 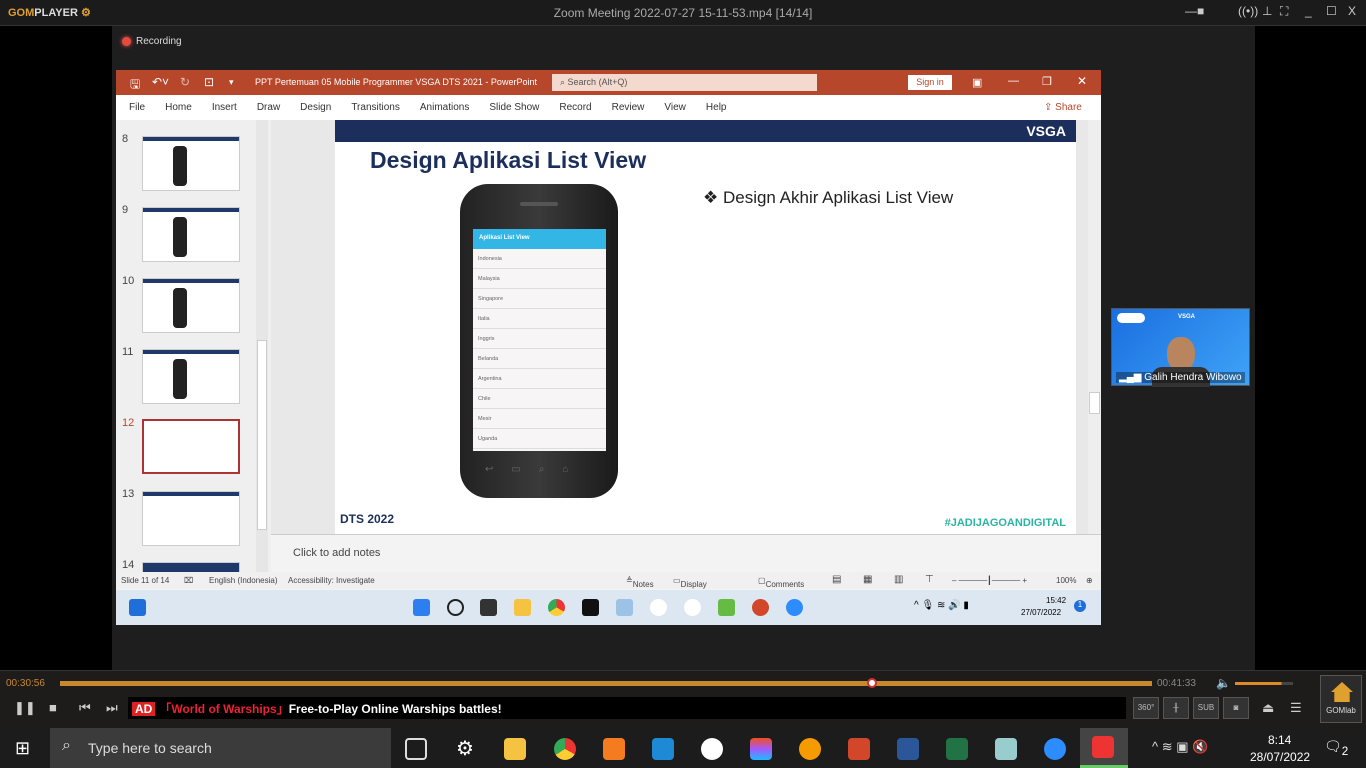 What do you see at coordinates (691, 587) in the screenshot?
I see `display-settings-button: ▭Display Settings` at bounding box center [691, 587].